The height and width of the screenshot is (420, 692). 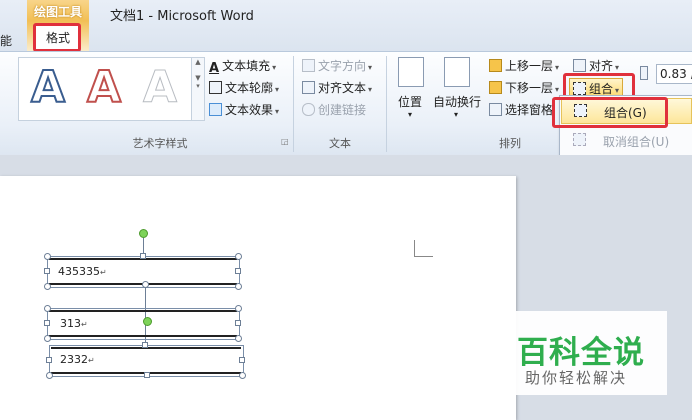 I want to click on dialog-launcher-icon: ◲, so click(x=285, y=141).